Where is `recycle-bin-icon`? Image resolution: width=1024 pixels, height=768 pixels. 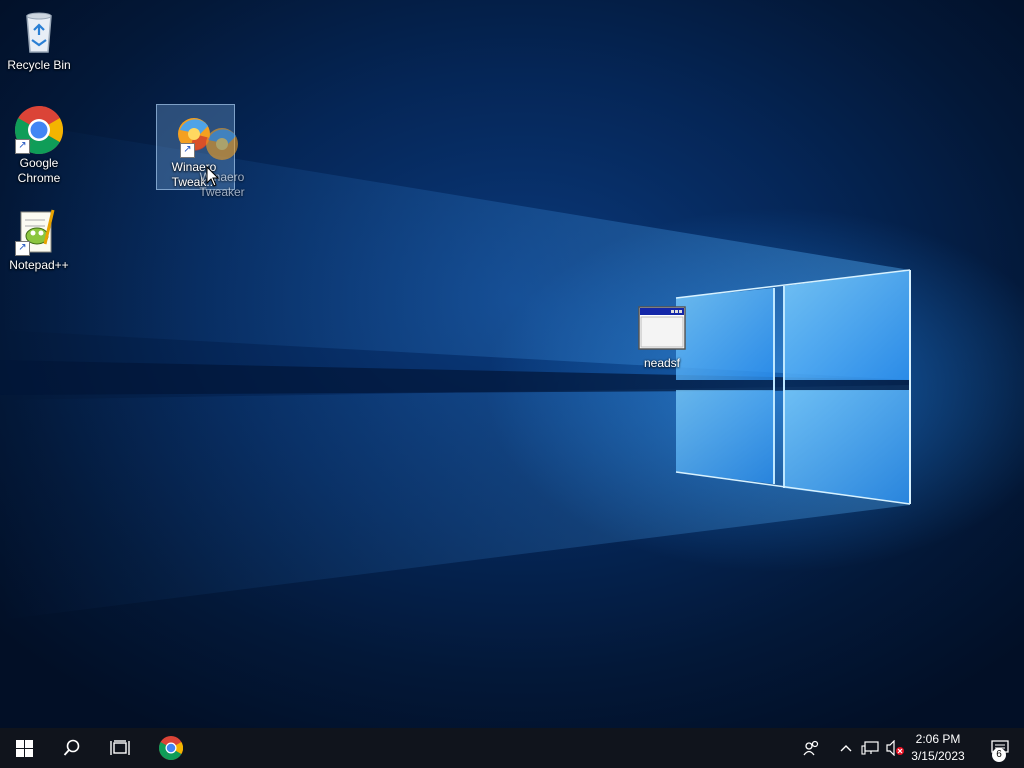 recycle-bin-icon is located at coordinates (39, 32).